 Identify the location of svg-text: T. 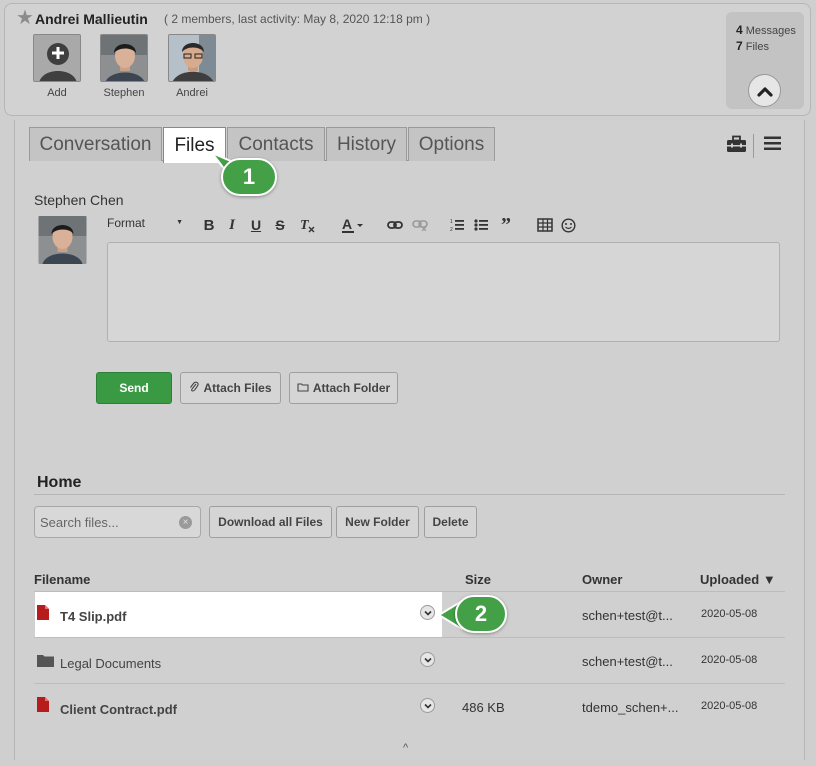
(305, 225).